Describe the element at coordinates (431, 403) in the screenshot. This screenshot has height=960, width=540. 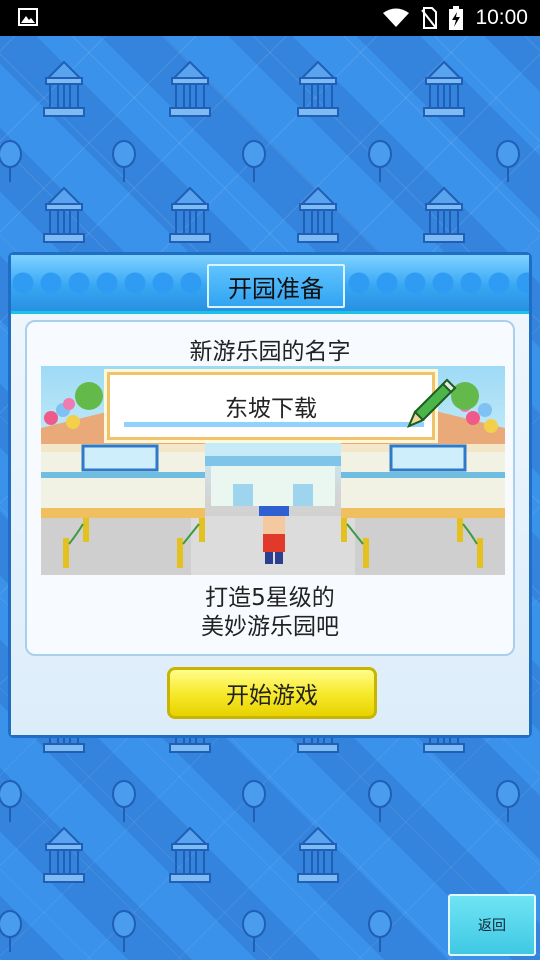
I see `pencil-icon` at that location.